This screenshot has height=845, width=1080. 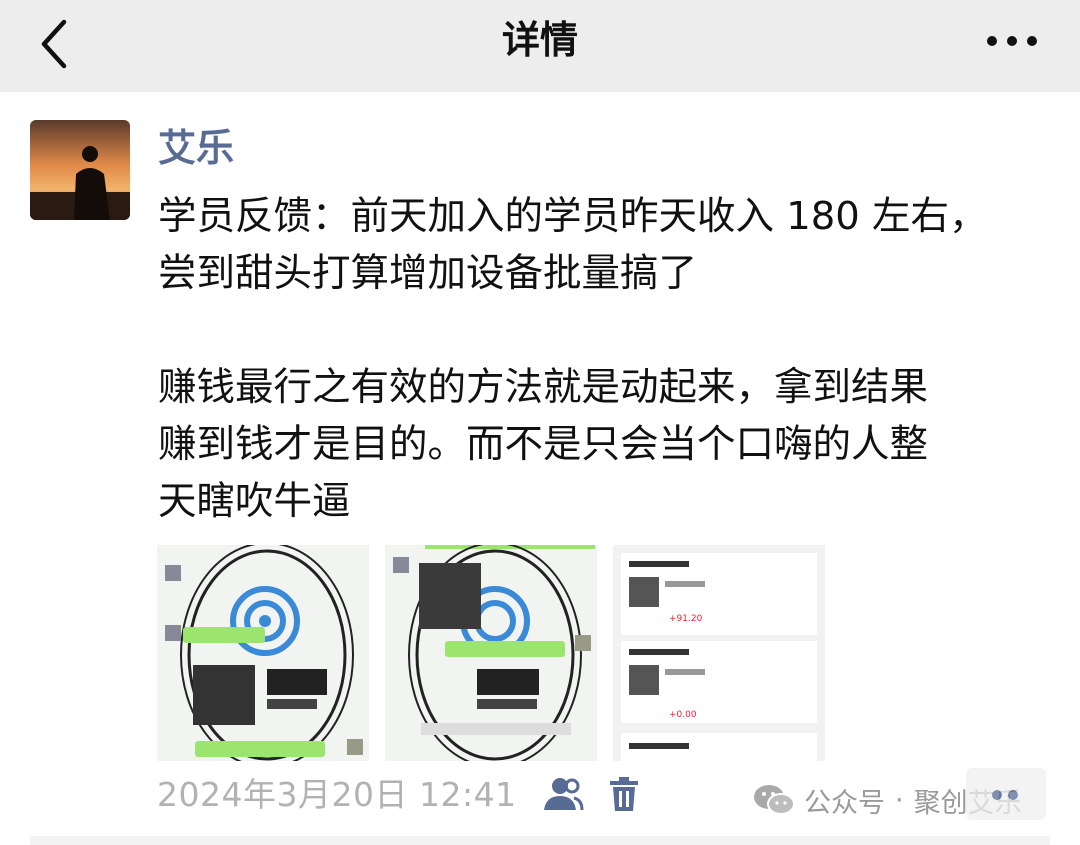 I want to click on delete-button, so click(x=624, y=794).